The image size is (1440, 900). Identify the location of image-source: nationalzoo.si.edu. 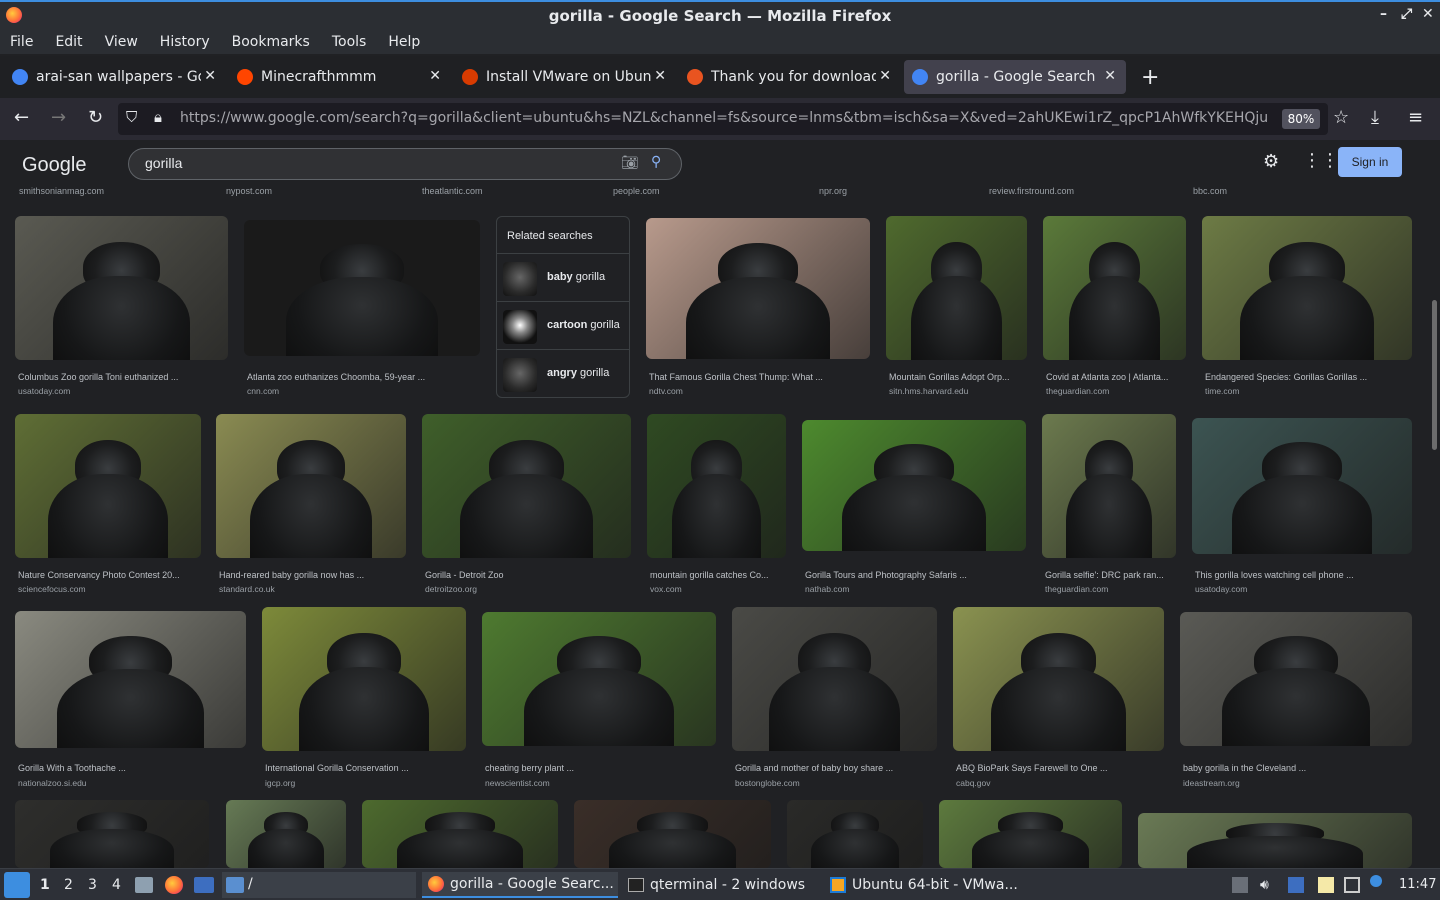
(52, 783).